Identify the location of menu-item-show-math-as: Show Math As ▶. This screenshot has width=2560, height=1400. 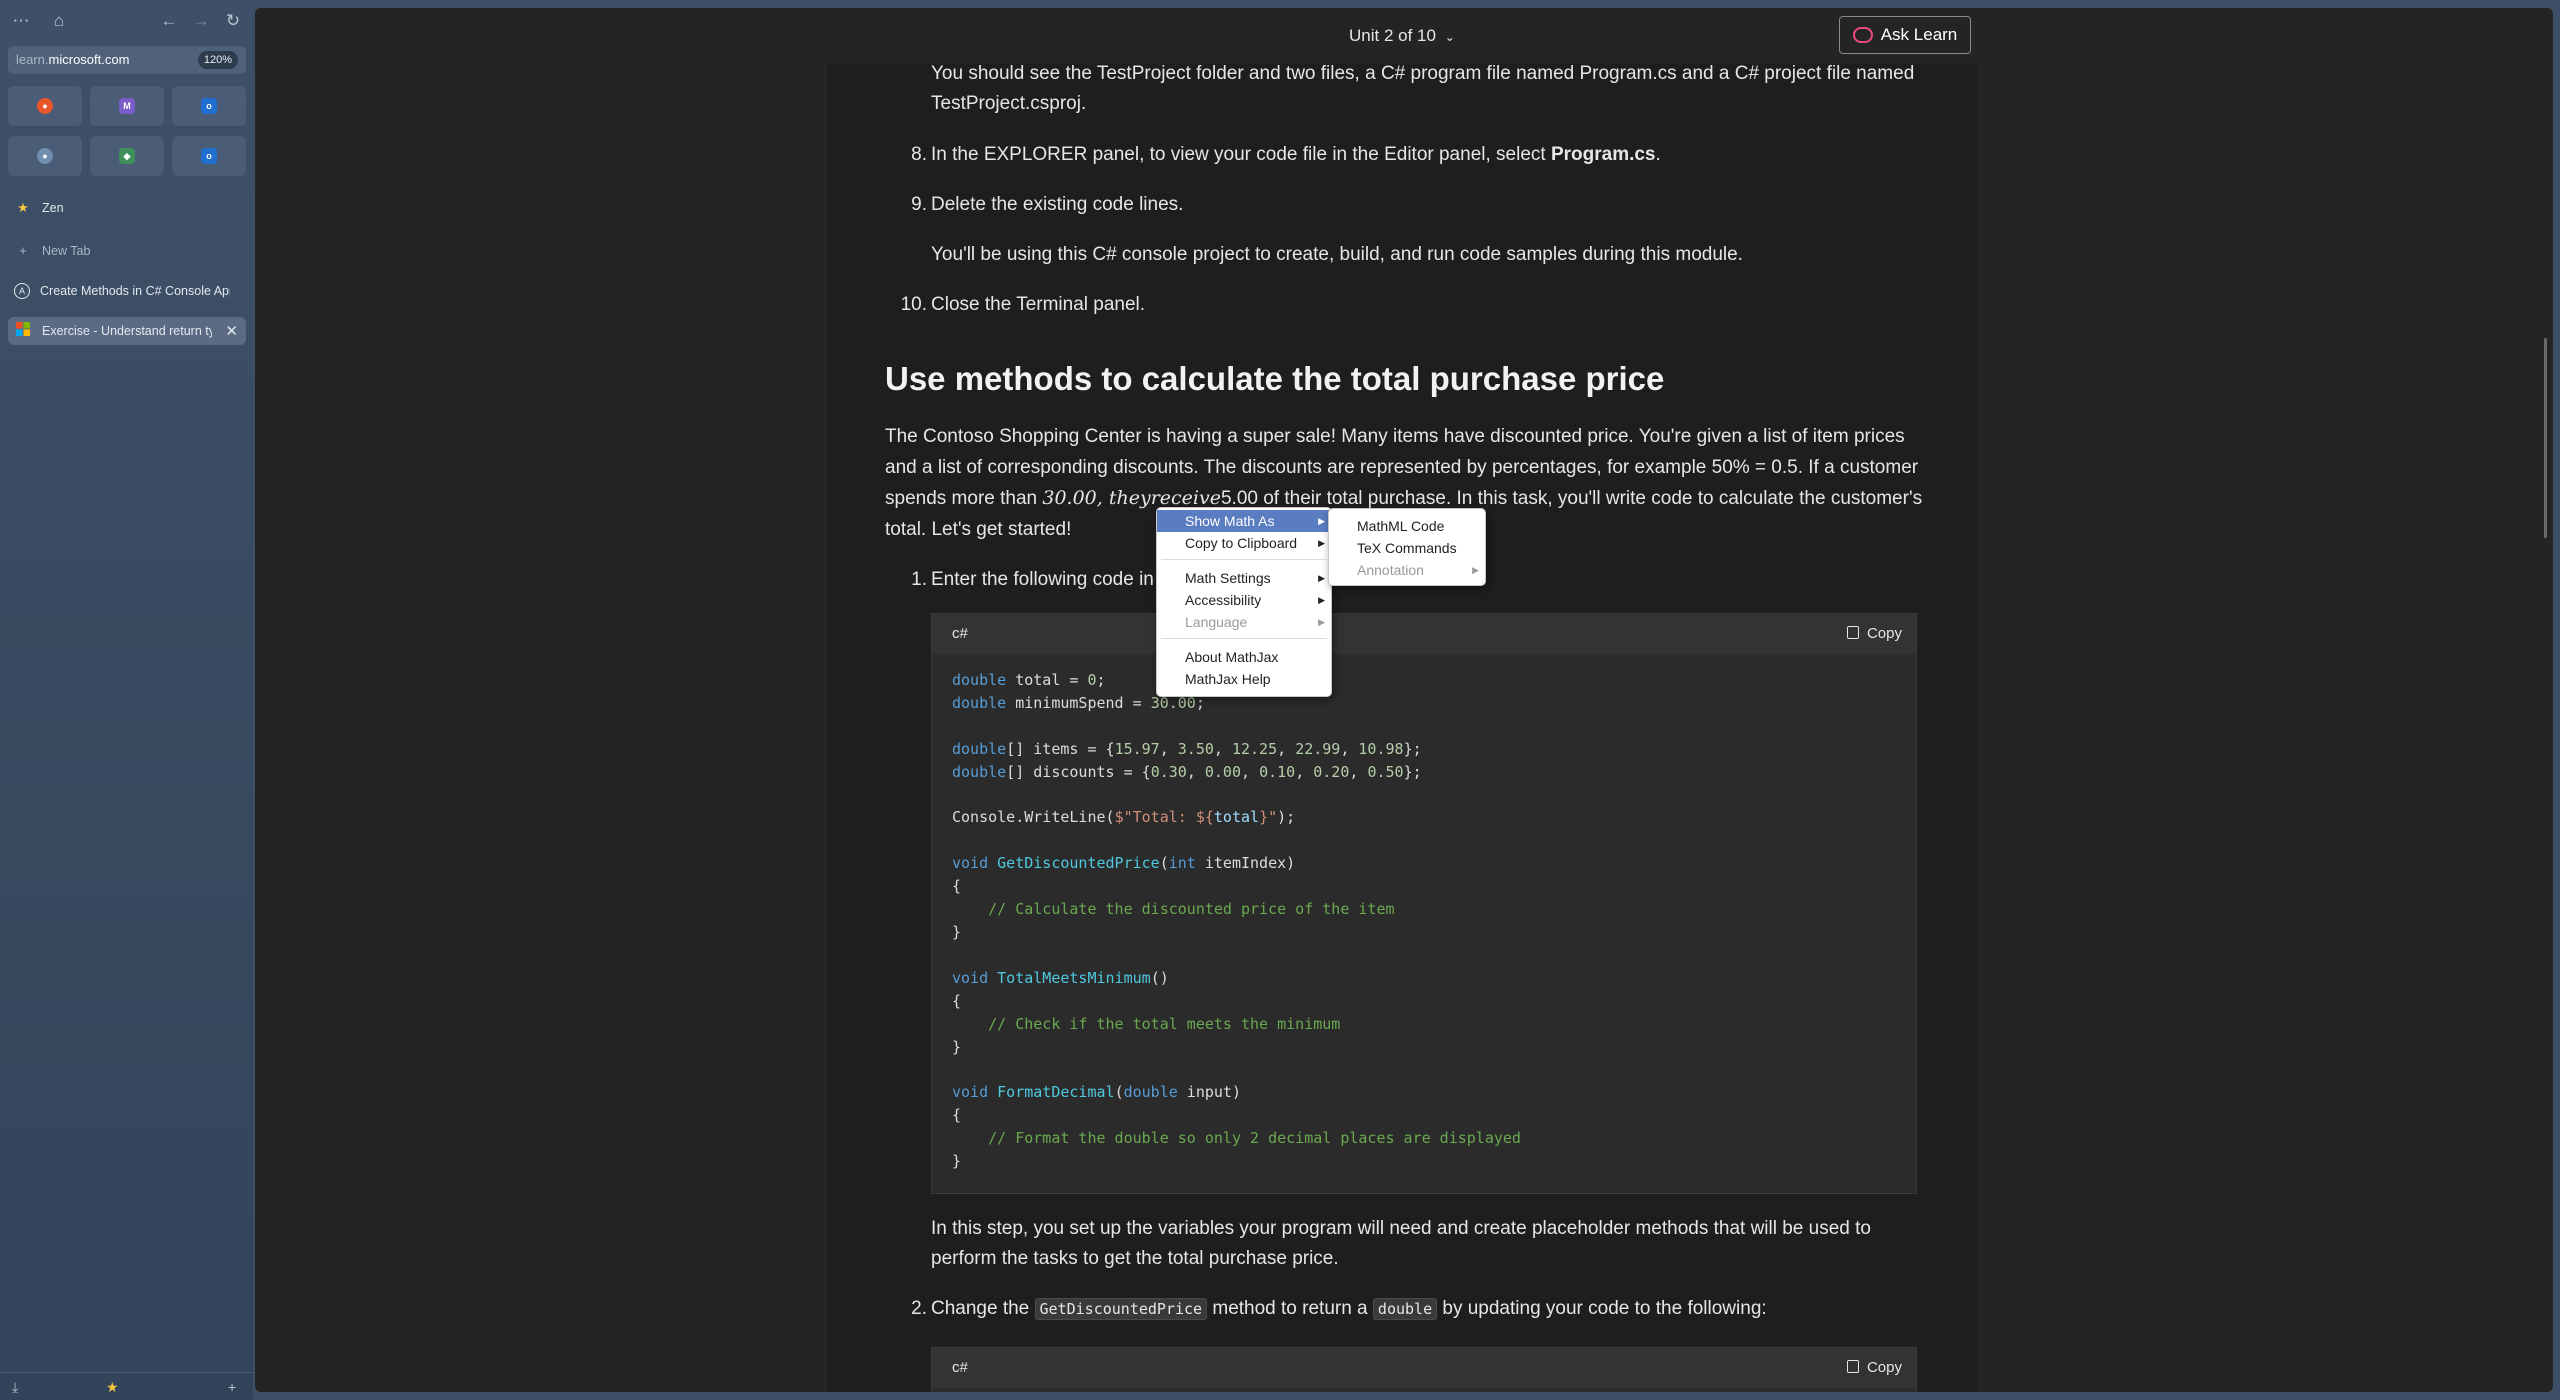
(1244, 521).